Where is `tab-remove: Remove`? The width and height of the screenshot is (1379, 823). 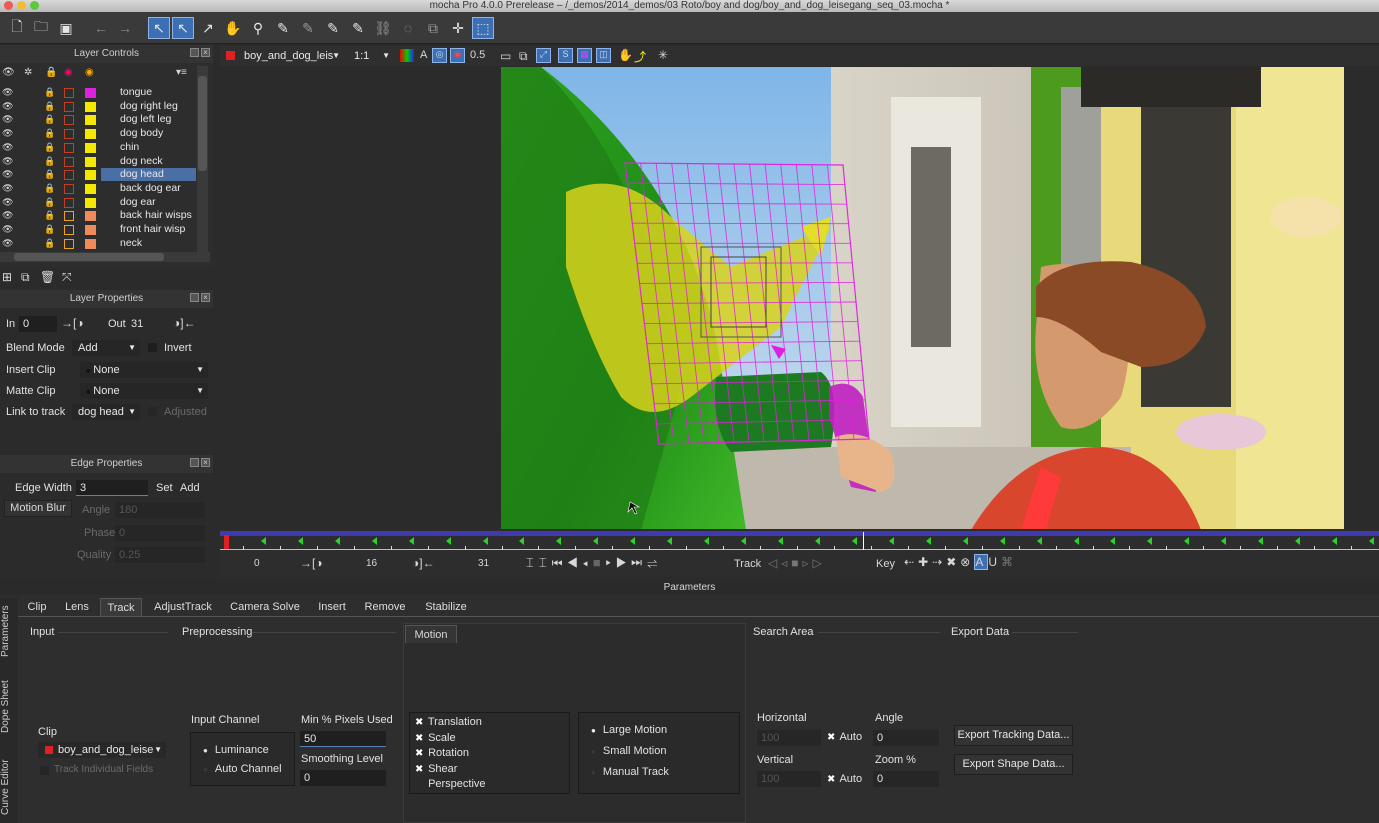 tab-remove: Remove is located at coordinates (385, 607).